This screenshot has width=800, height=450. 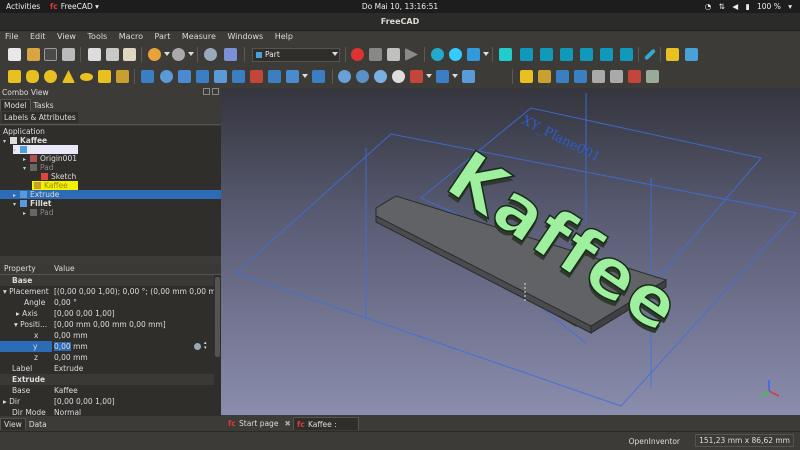 I want to click on whats-this-icon, so click(x=230, y=54).